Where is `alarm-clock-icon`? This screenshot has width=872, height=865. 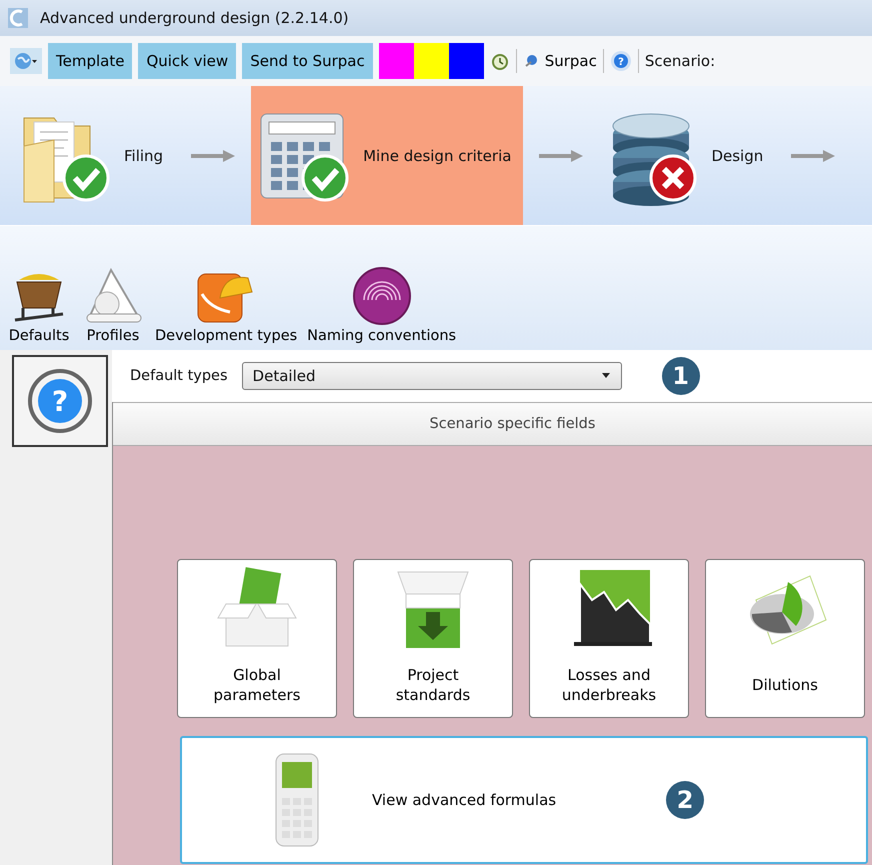 alarm-clock-icon is located at coordinates (500, 61).